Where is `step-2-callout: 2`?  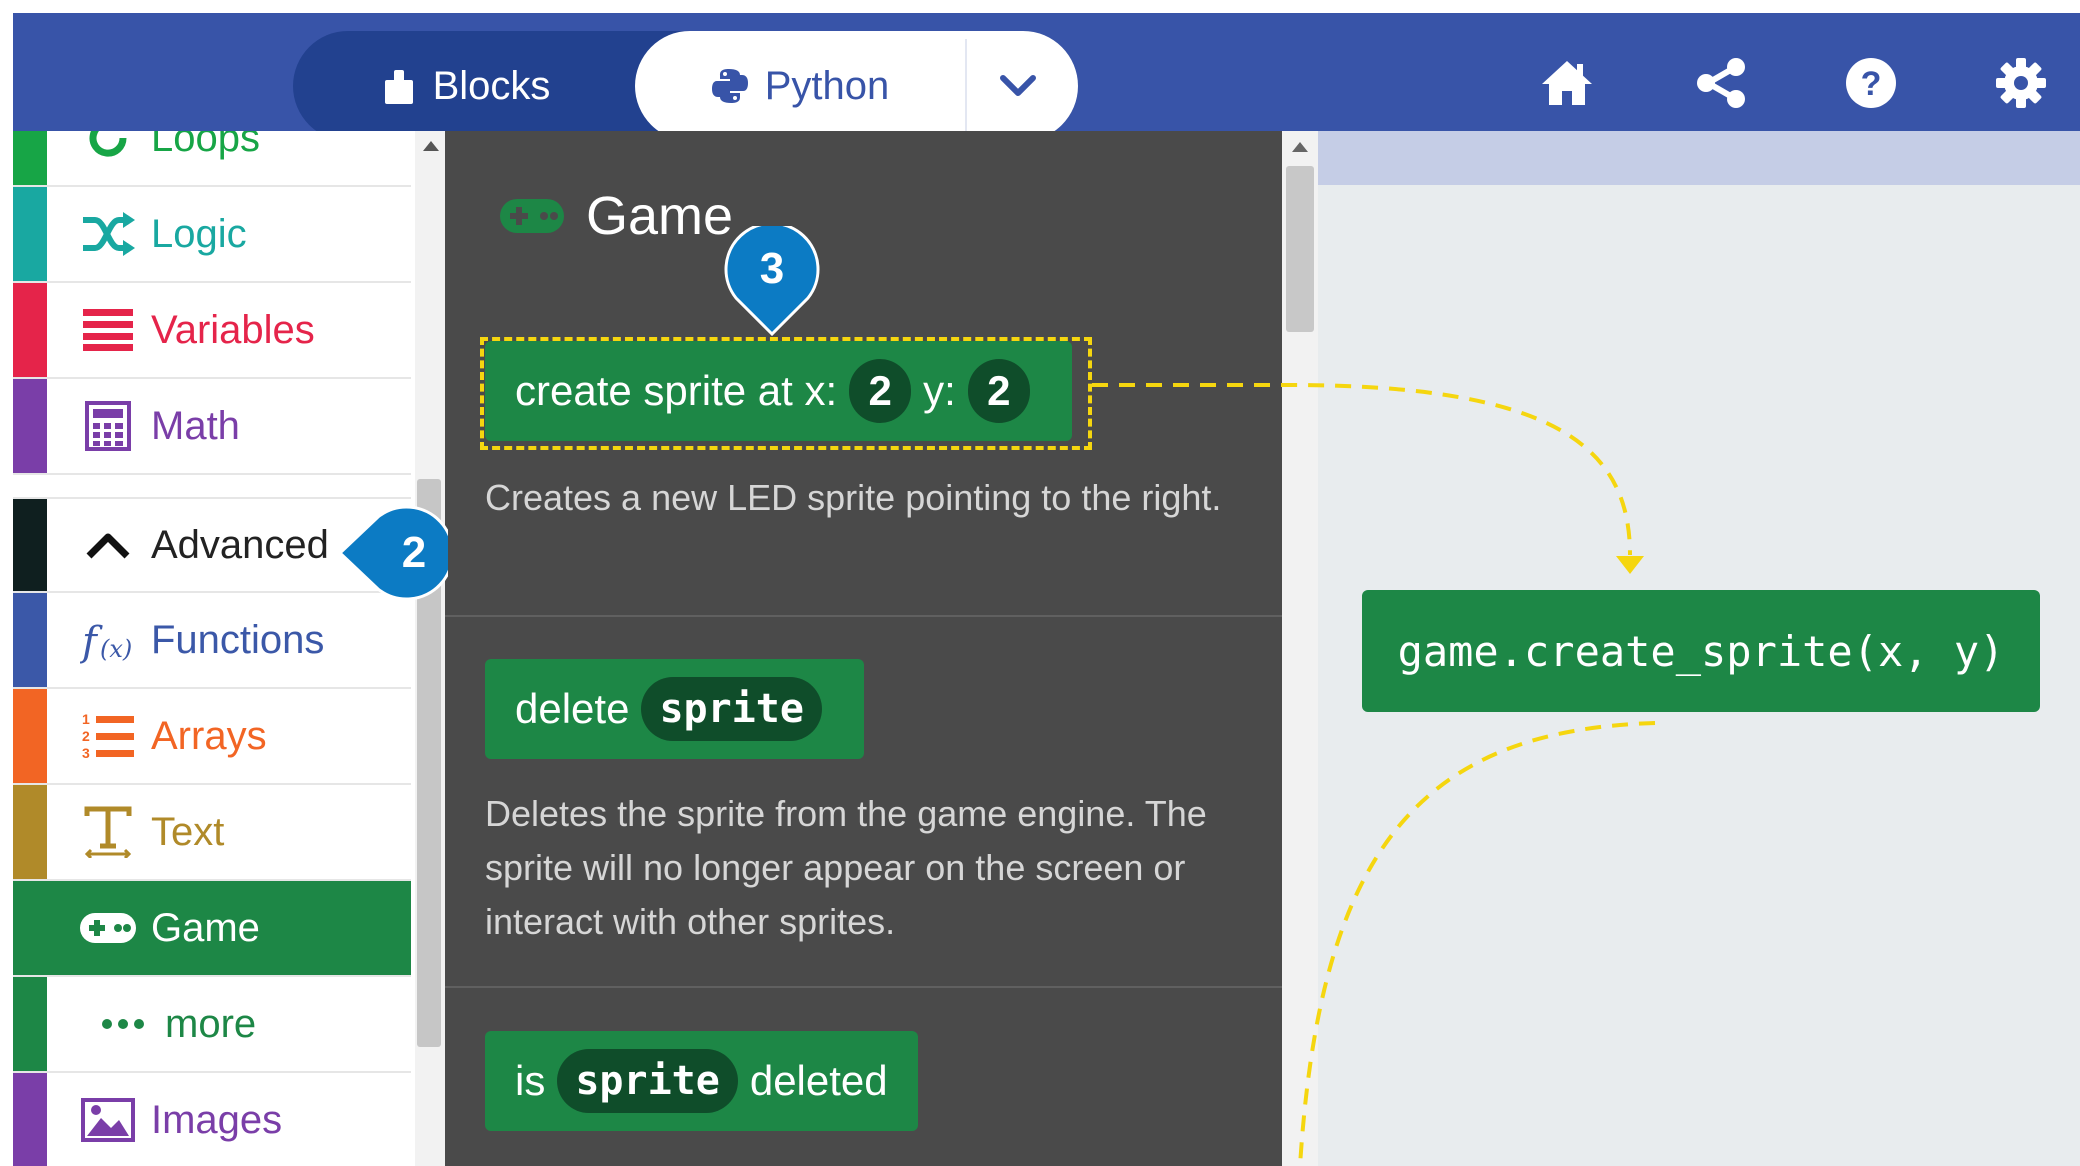 step-2-callout: 2 is located at coordinates (394, 553).